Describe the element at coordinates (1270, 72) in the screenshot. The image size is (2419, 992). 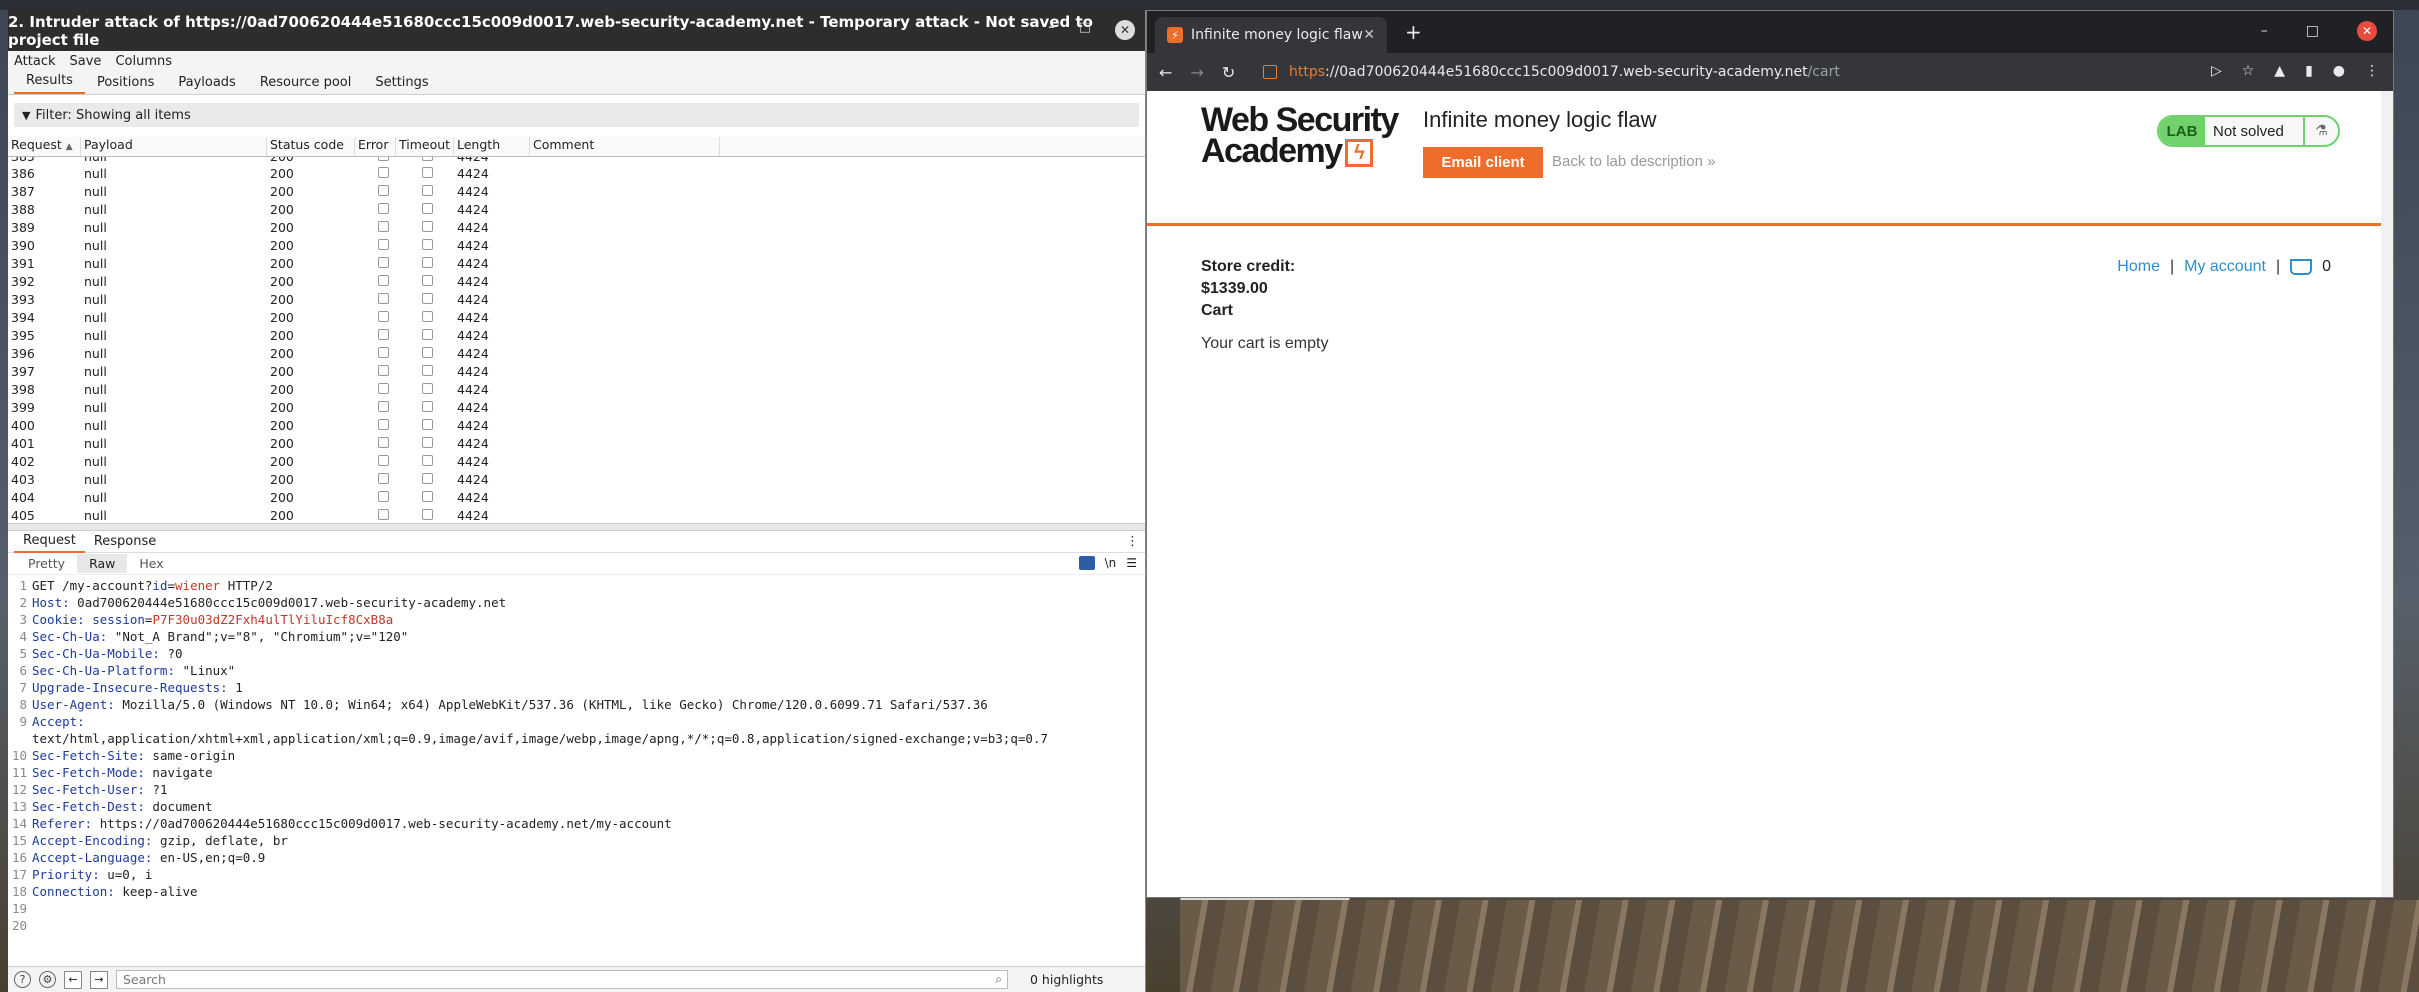
I see `site-info-icon` at that location.